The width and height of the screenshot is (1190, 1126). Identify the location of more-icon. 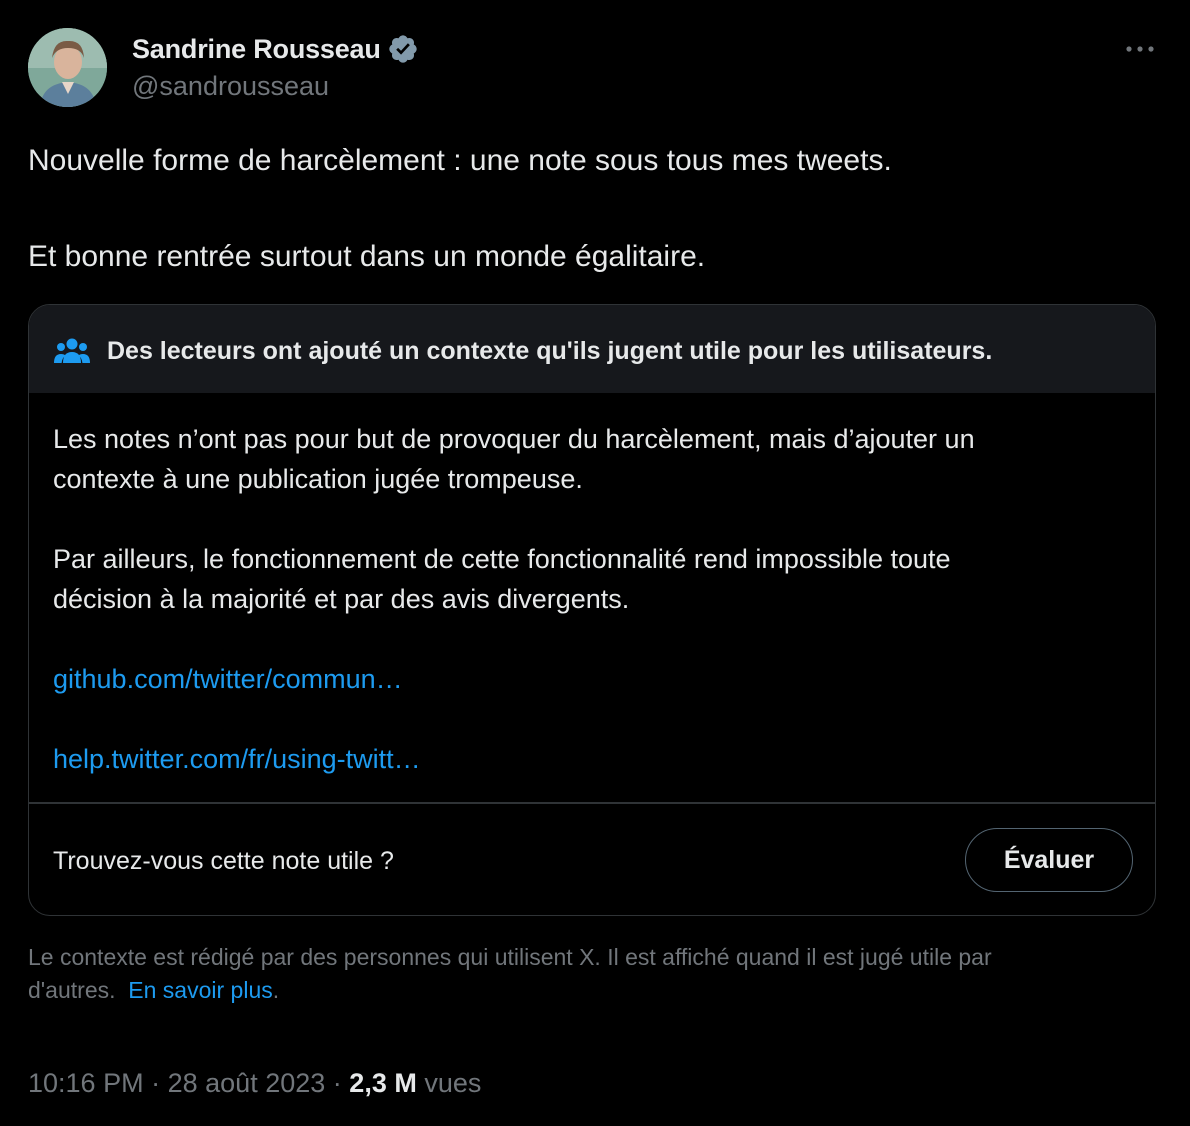
(1140, 49).